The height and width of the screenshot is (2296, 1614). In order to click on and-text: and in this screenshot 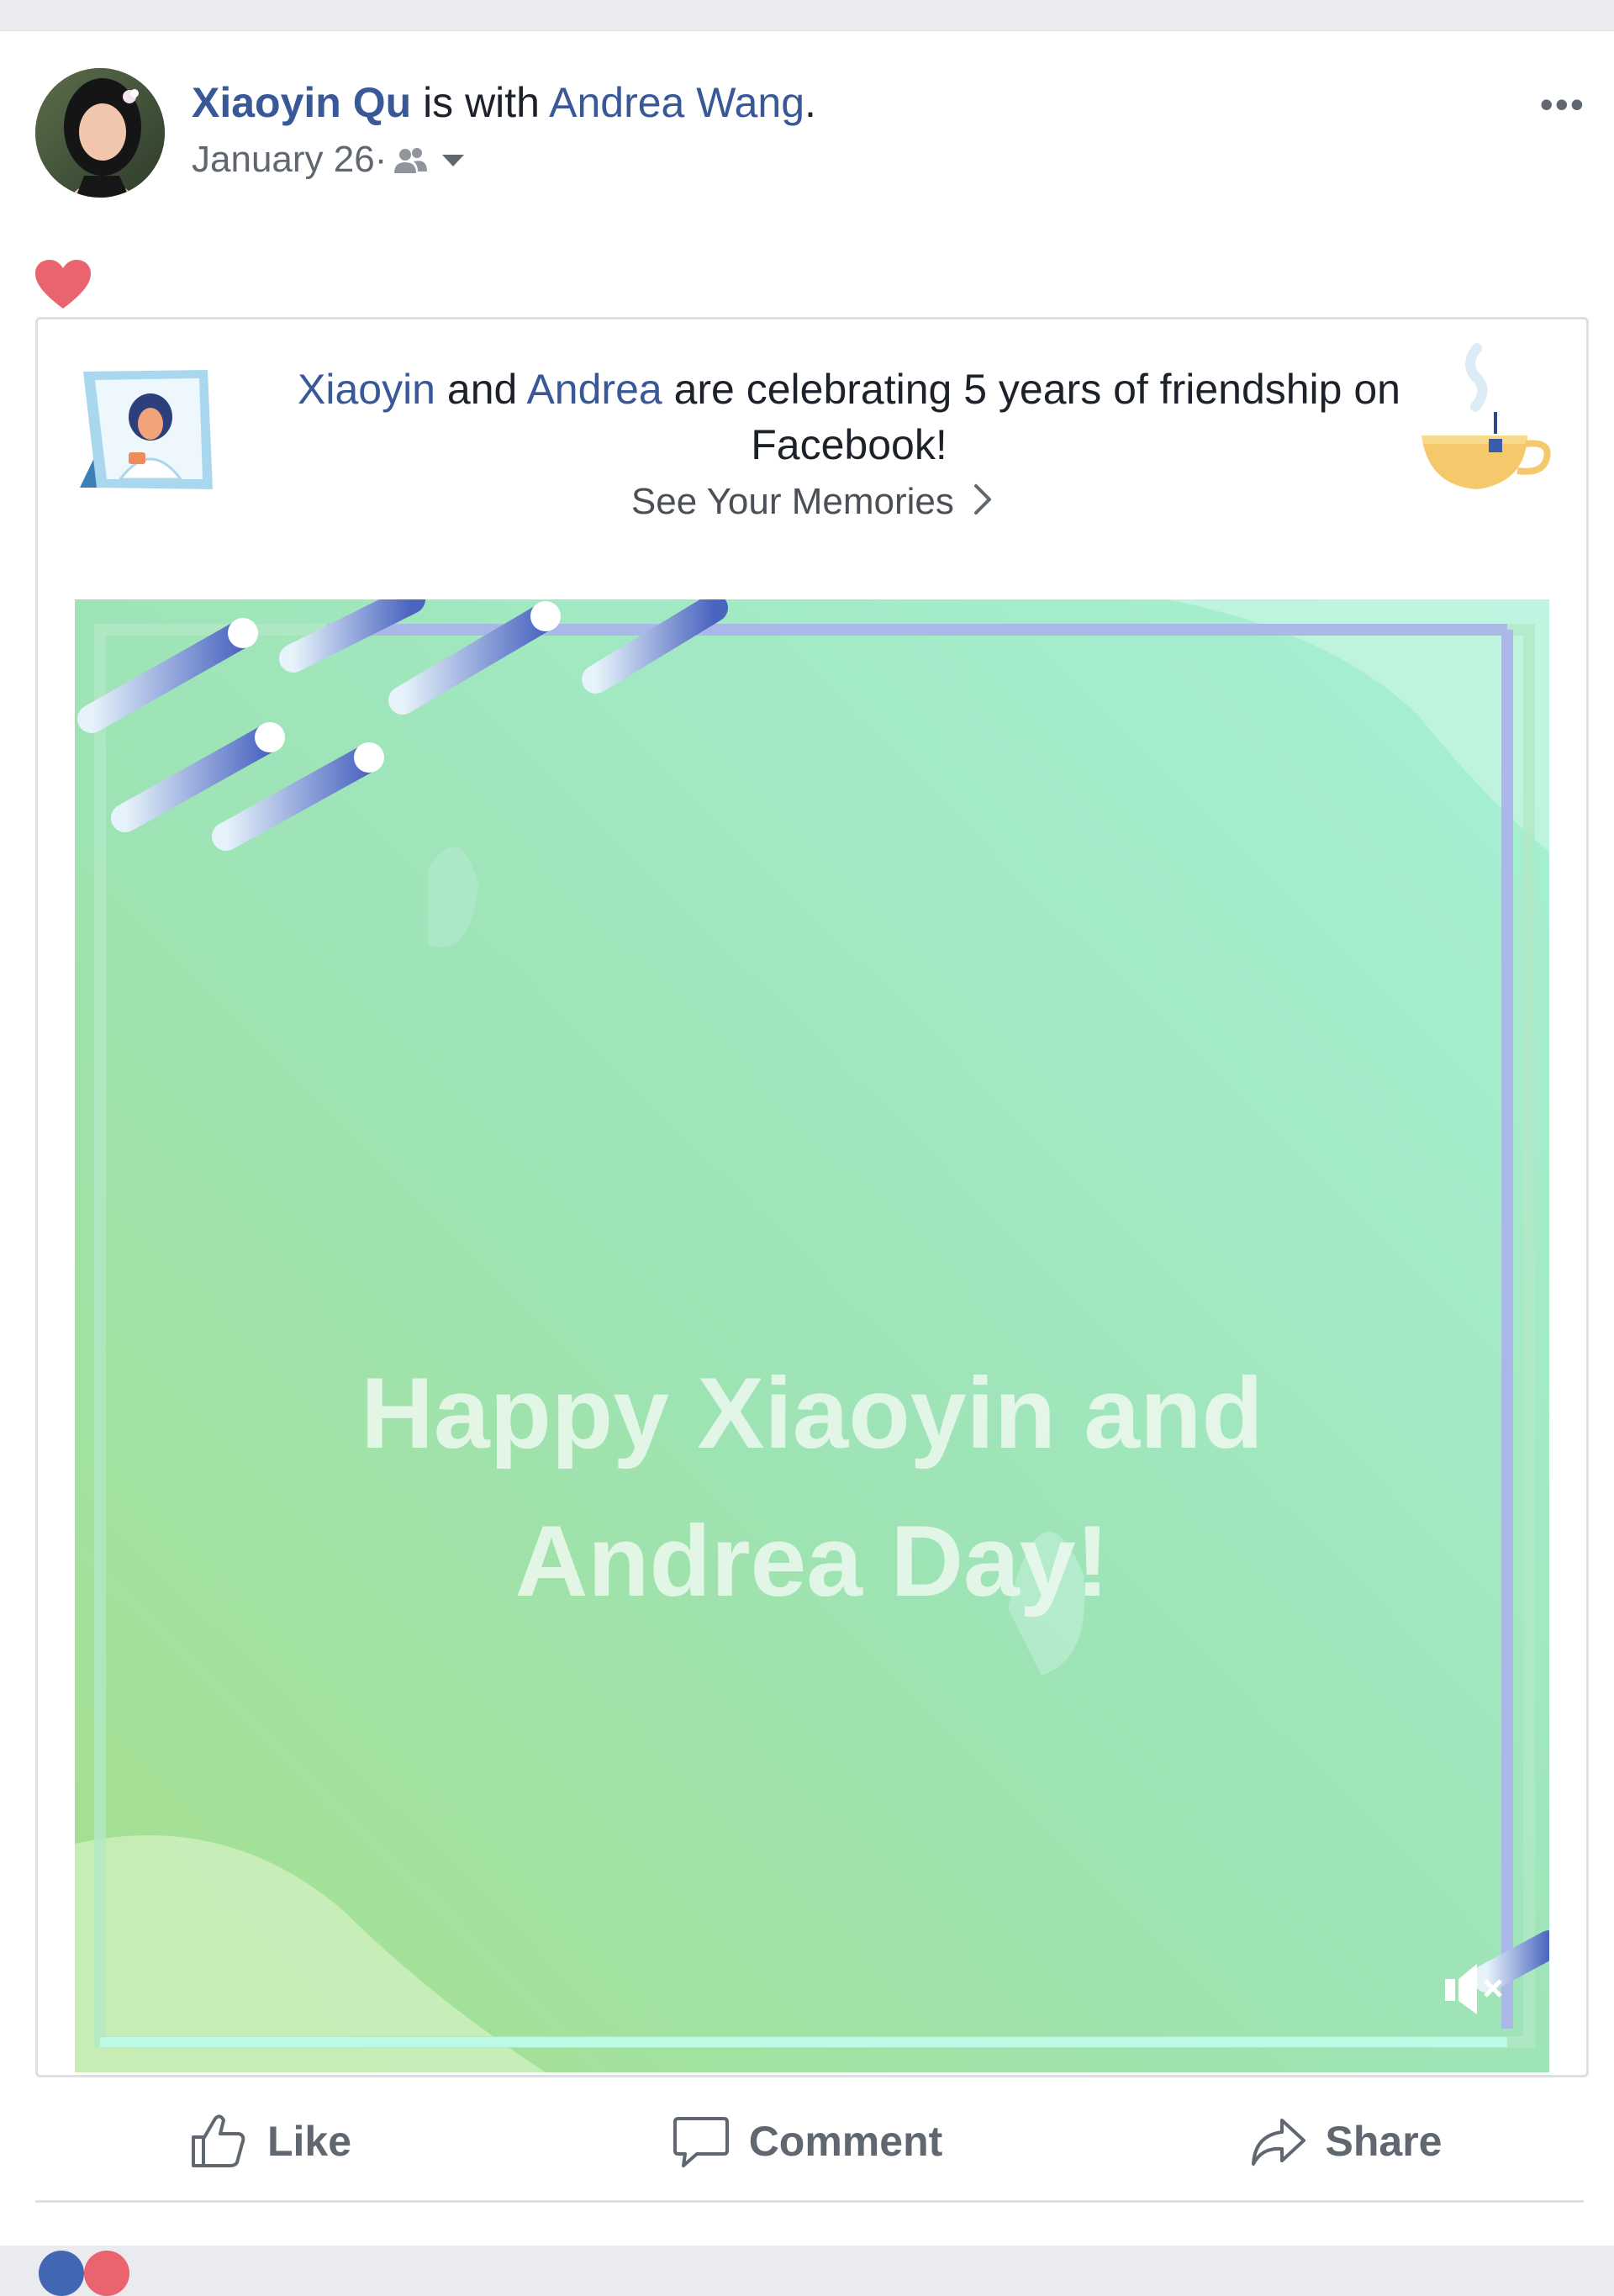, I will do `click(481, 390)`.